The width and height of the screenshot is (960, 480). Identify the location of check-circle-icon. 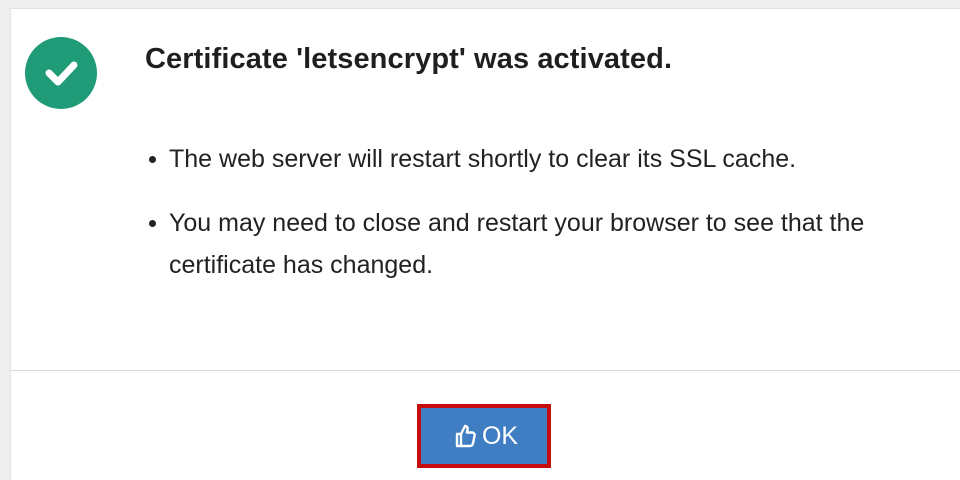
(61, 73).